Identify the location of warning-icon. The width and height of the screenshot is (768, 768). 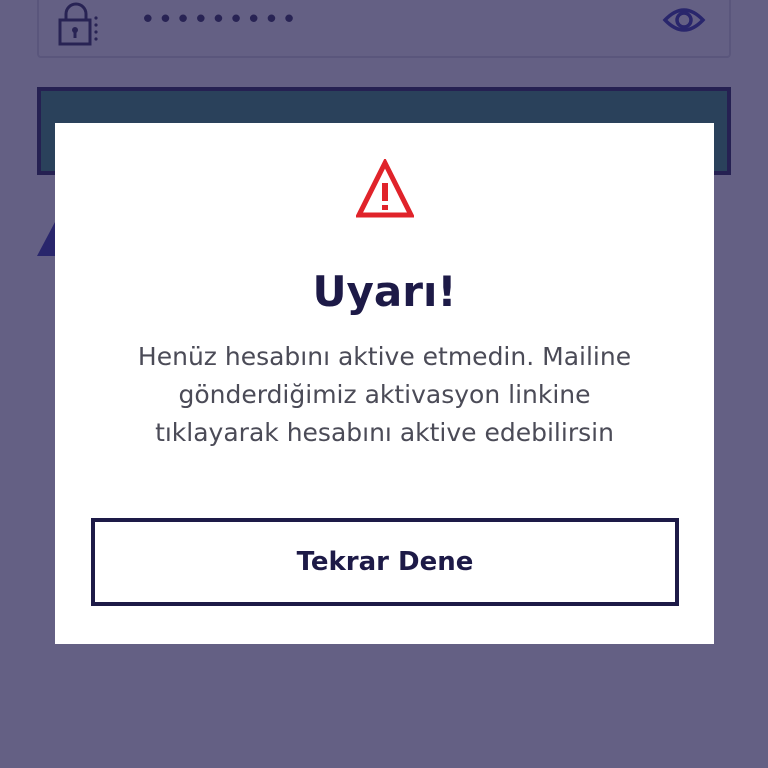
(385, 188).